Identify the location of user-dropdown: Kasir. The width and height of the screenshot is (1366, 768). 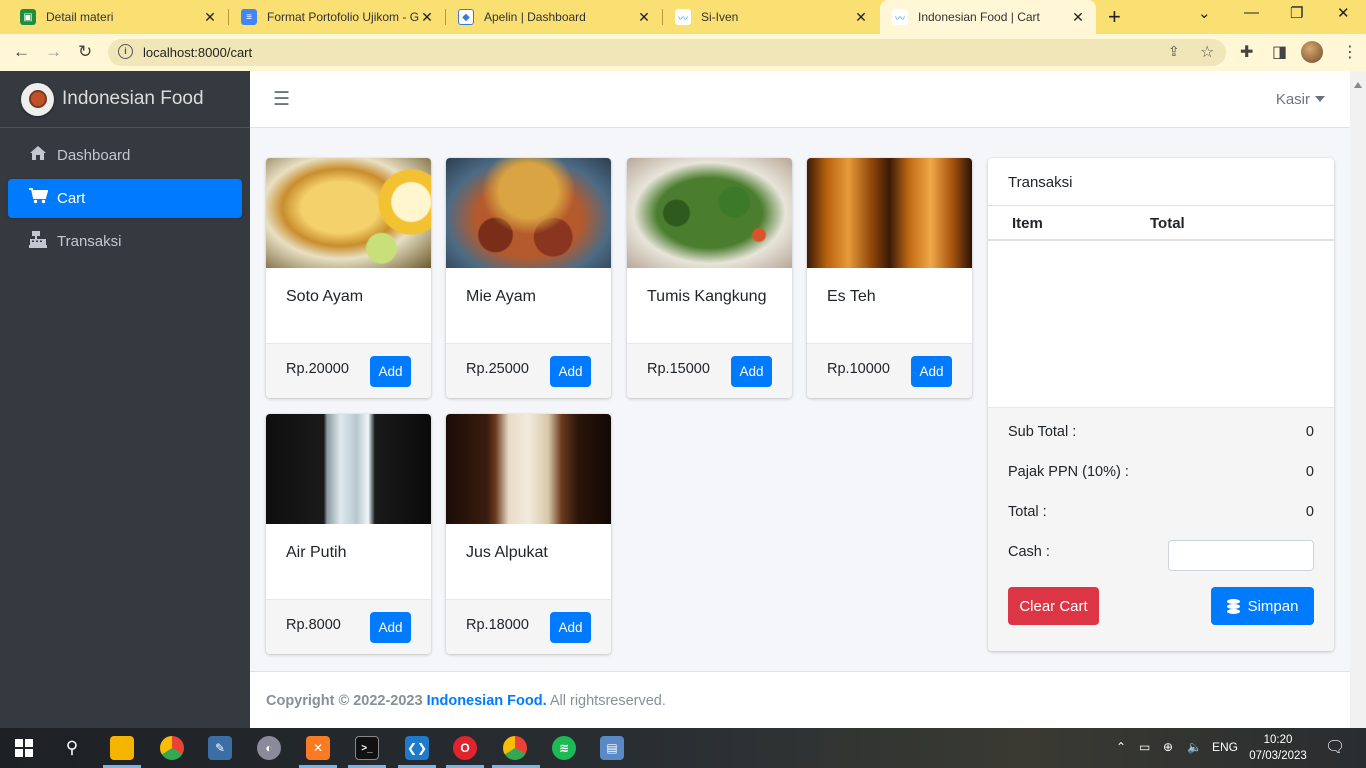
(1300, 99).